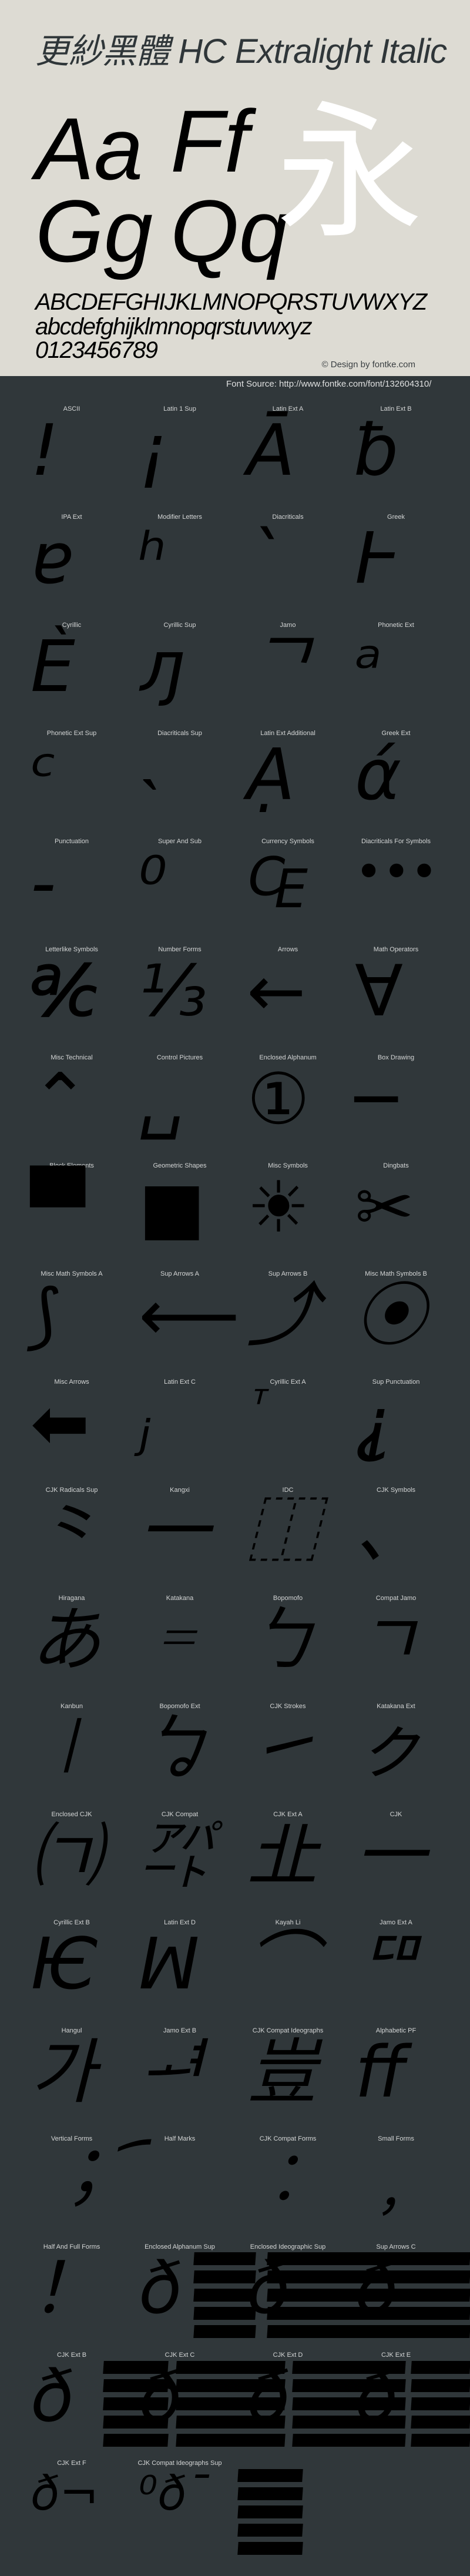 Image resolution: width=470 pixels, height=2576 pixels. What do you see at coordinates (288, 1541) in the screenshot?
I see `block-cell: IDC ⿰` at bounding box center [288, 1541].